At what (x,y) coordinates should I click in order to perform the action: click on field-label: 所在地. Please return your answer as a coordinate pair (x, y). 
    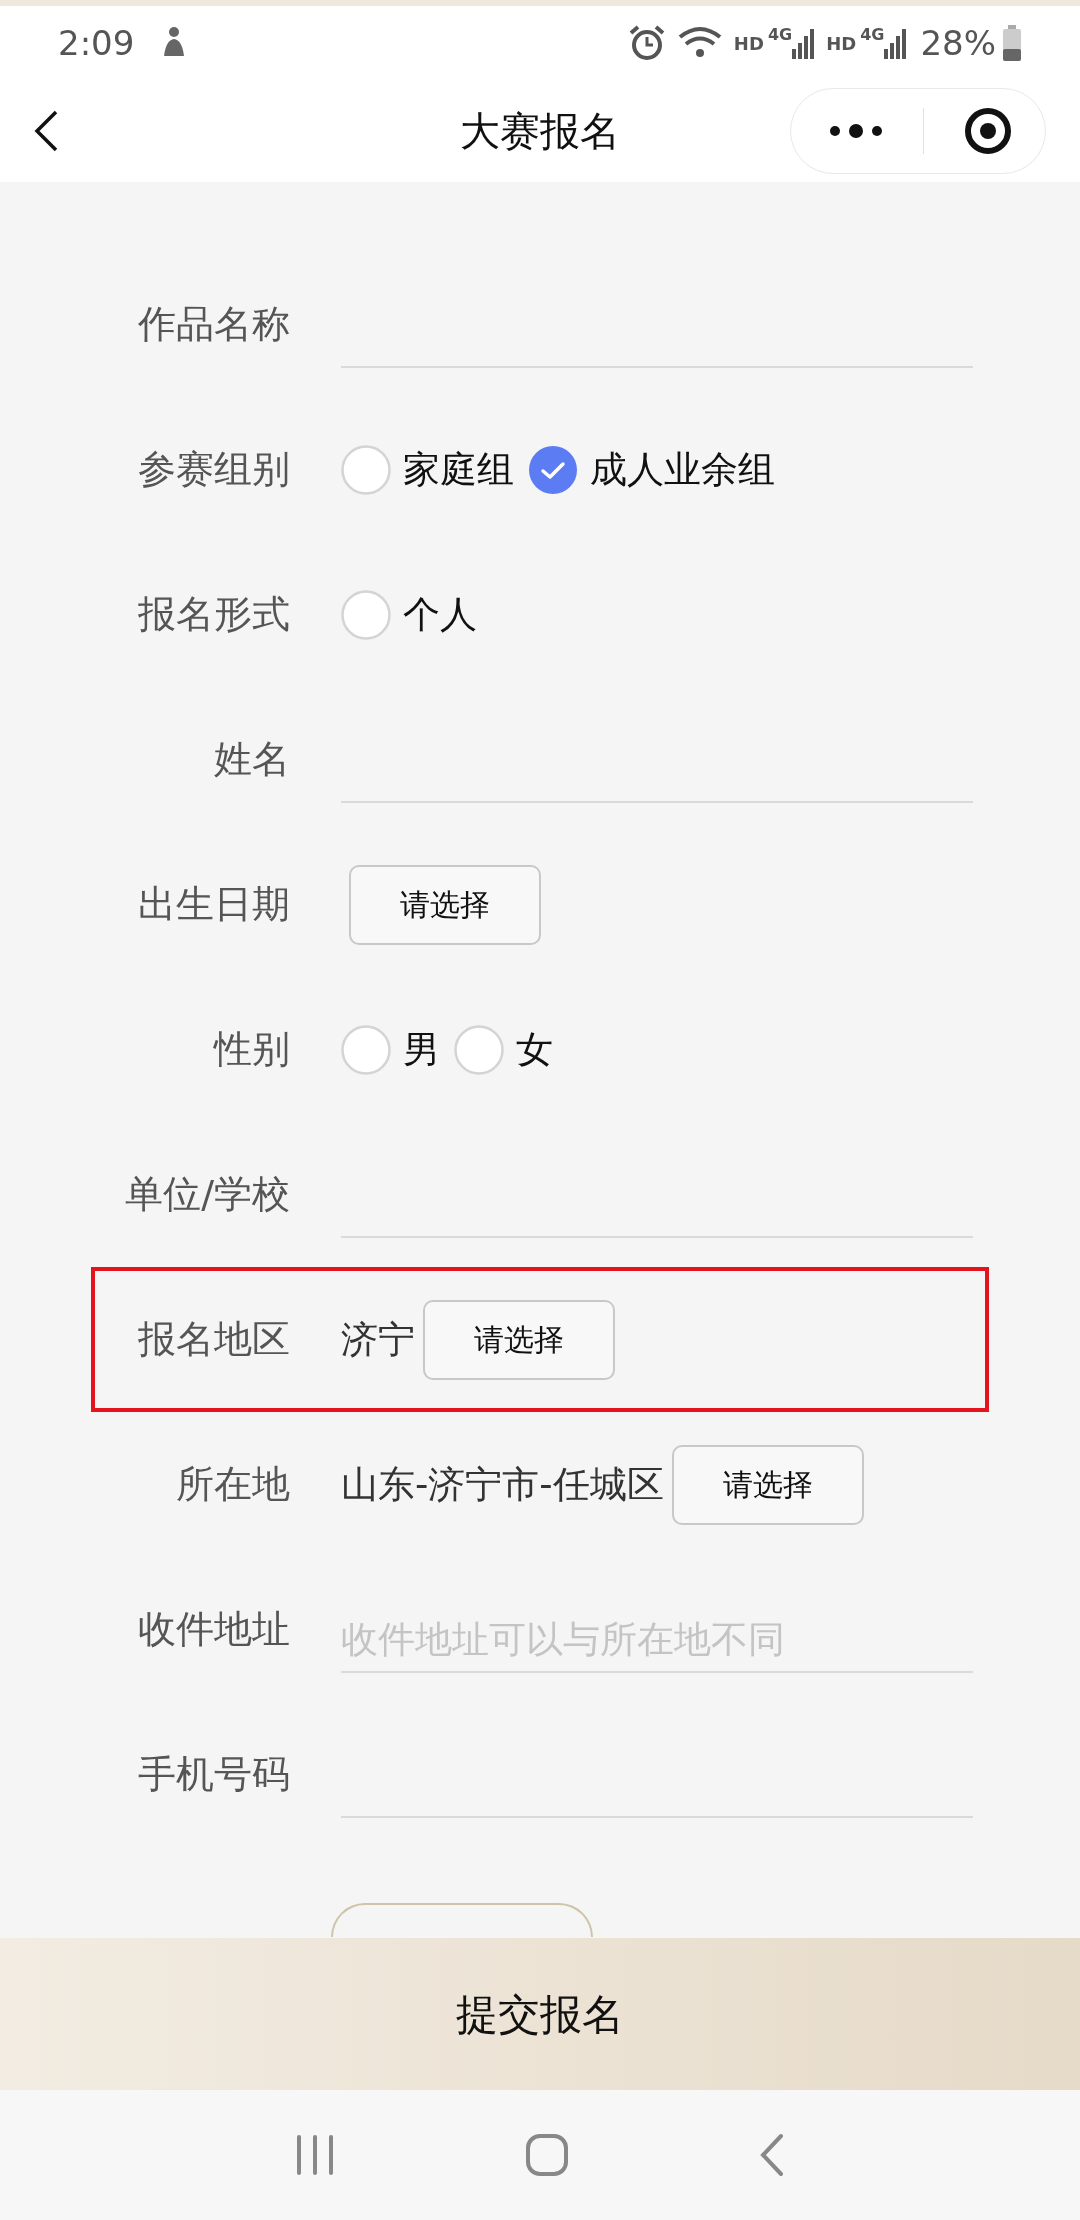
    Looking at the image, I should click on (232, 1484).